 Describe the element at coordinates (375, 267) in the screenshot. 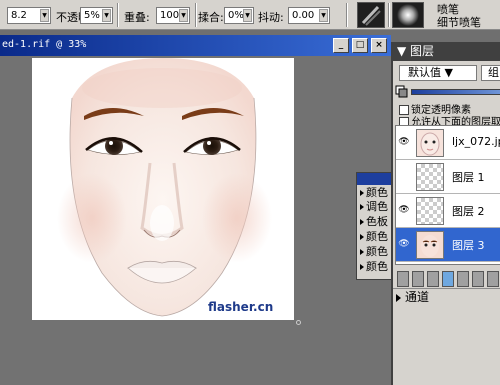

I see `palette-item-color-info: 颜色` at that location.